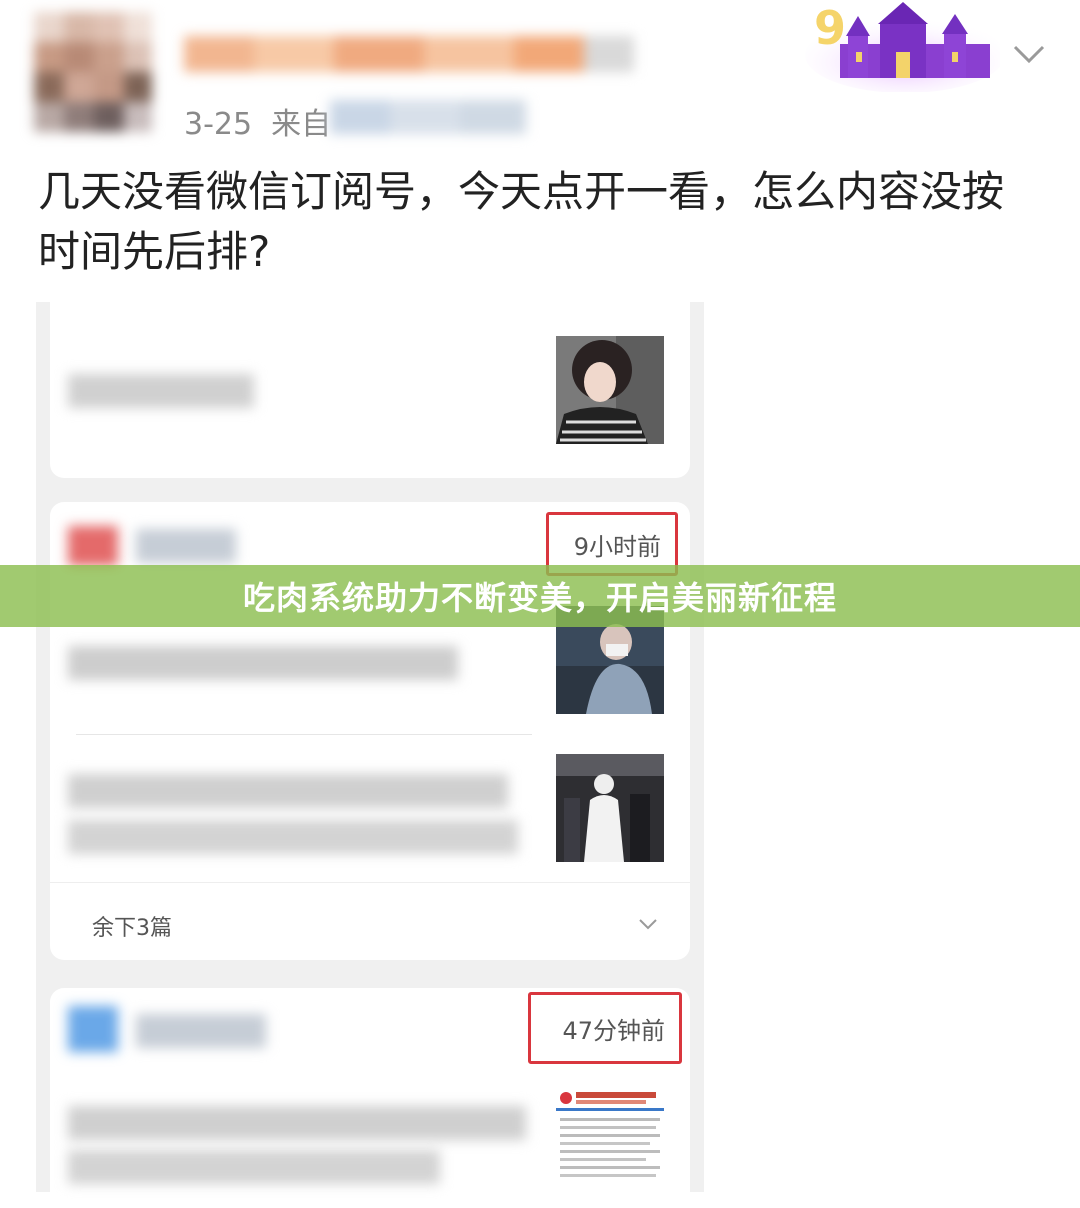 Image resolution: width=1080 pixels, height=1208 pixels. Describe the element at coordinates (257, 121) in the screenshot. I see `post-meta: 3-25 来自` at that location.